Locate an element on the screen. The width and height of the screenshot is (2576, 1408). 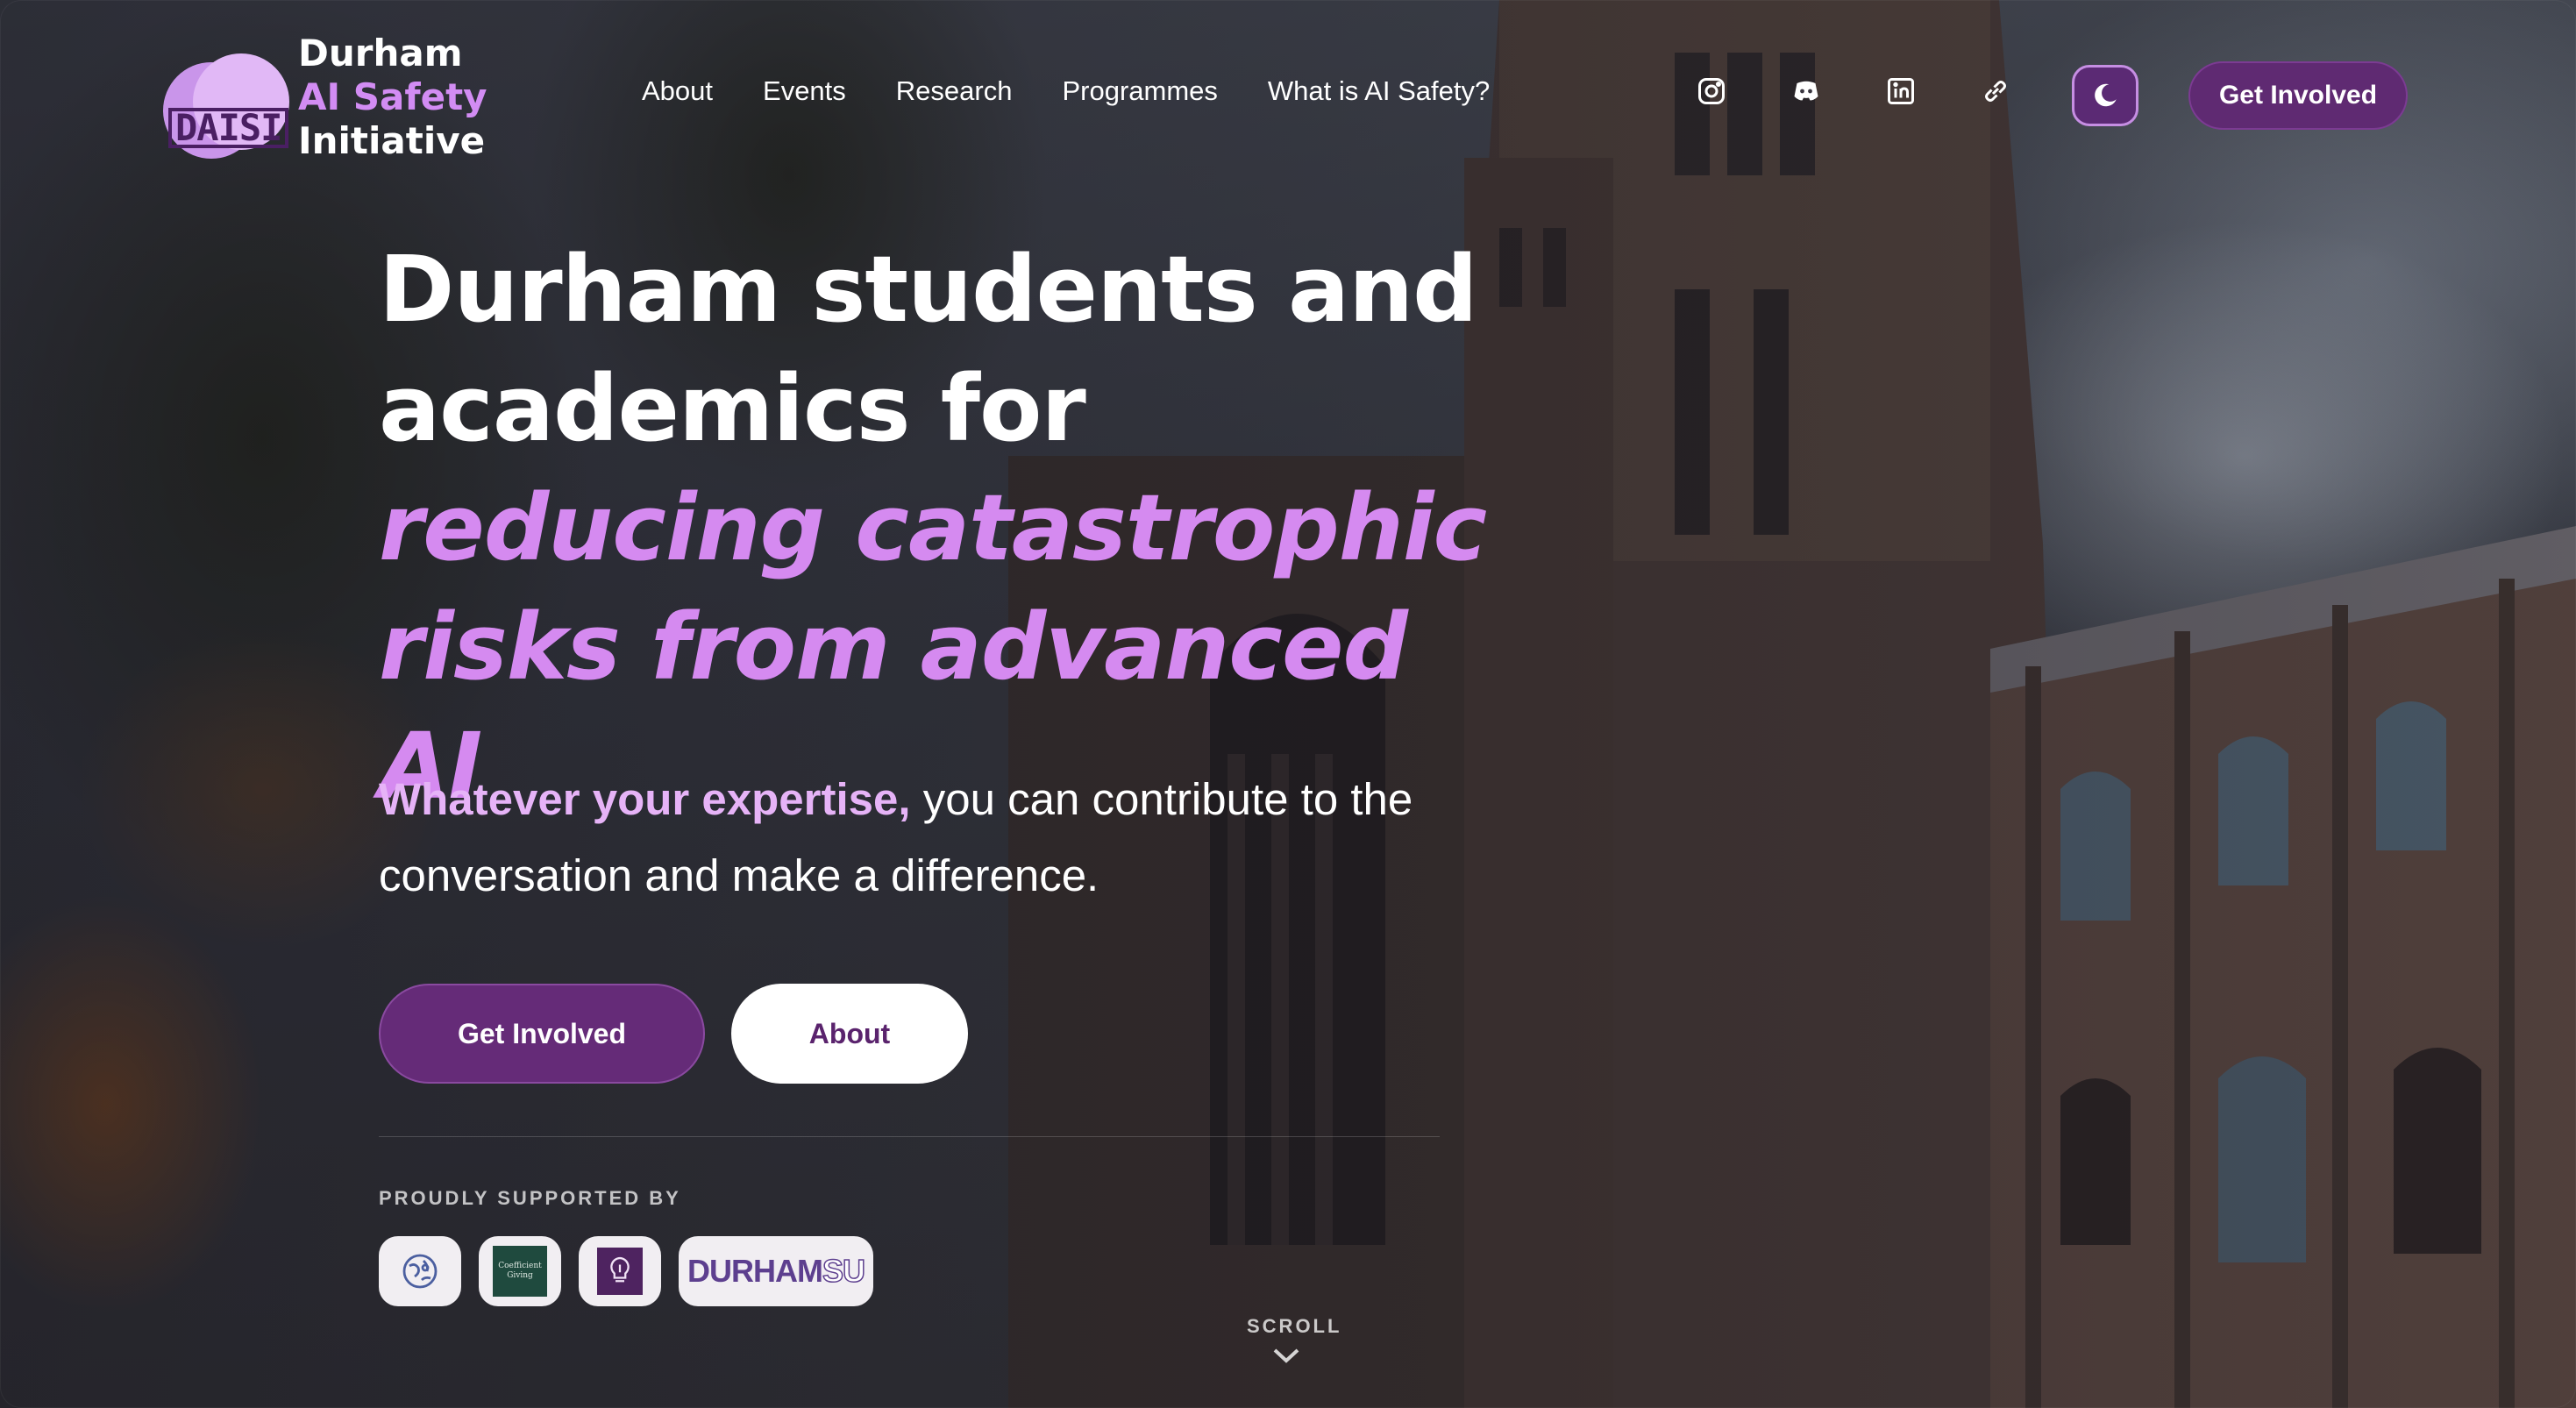
nav-events: Events is located at coordinates (804, 91).